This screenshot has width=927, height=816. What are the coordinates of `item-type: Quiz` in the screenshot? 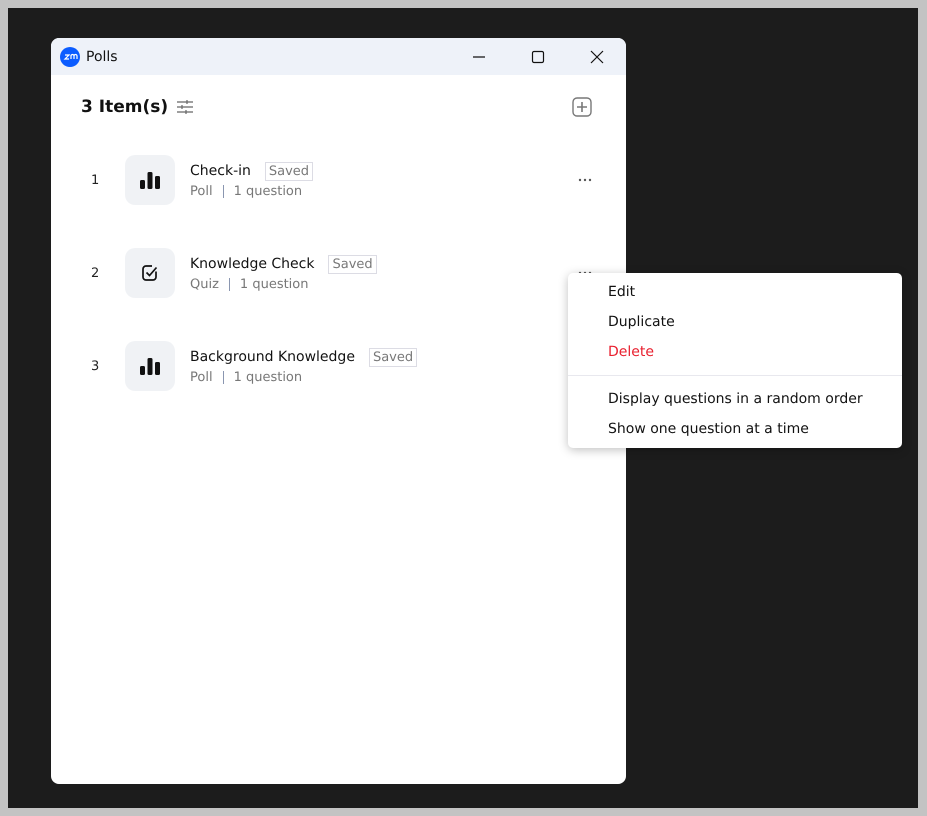 It's located at (204, 284).